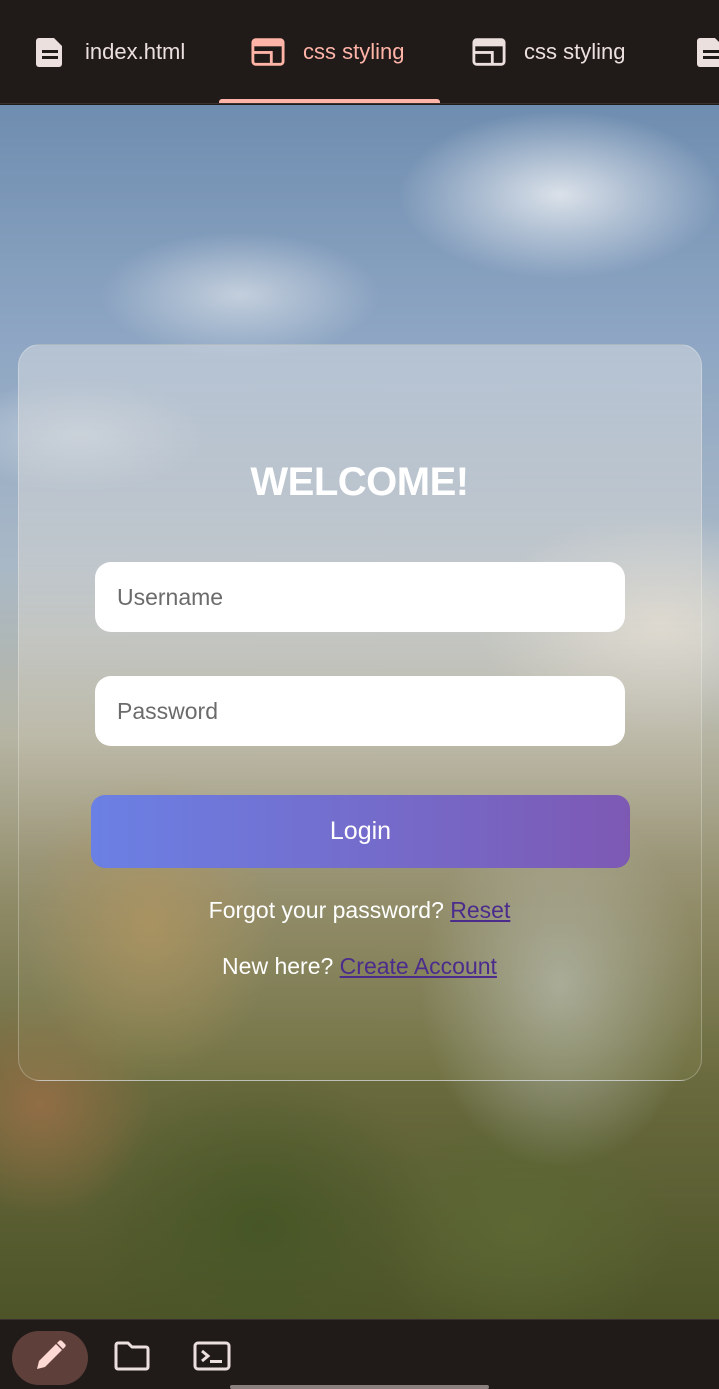  What do you see at coordinates (360, 597) in the screenshot?
I see `username-input` at bounding box center [360, 597].